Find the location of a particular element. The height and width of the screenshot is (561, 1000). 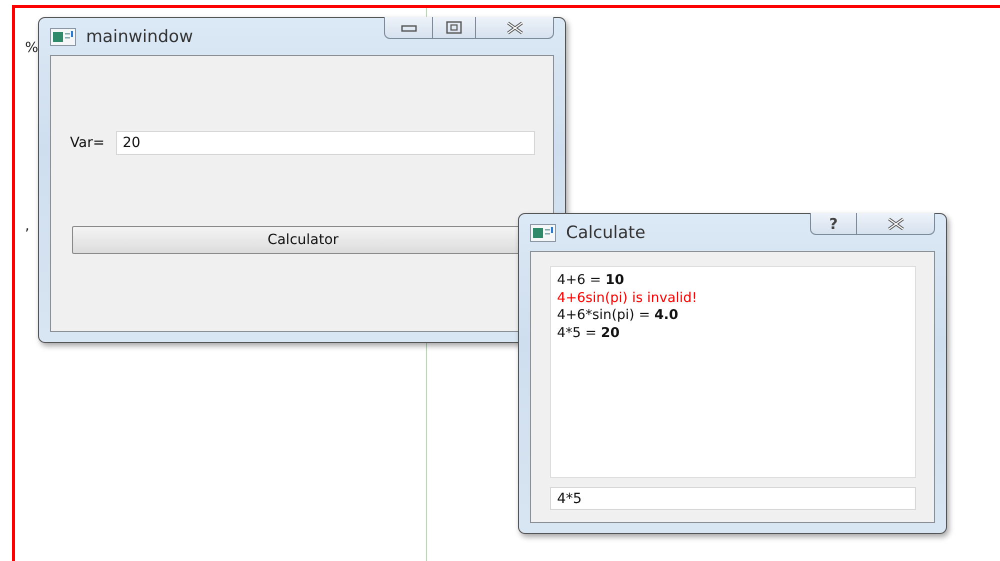

output-line: 4+6 = 10 is located at coordinates (591, 281).